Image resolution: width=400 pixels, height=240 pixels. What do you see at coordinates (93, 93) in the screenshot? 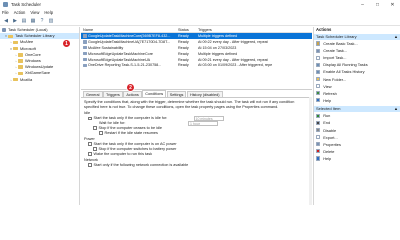
I see `tab-general: General` at bounding box center [93, 93].